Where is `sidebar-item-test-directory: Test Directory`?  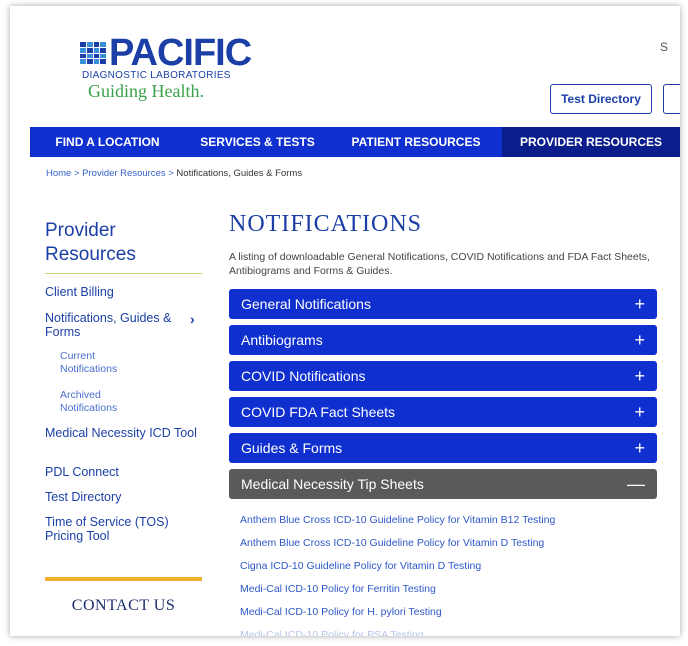
sidebar-item-test-directory: Test Directory is located at coordinates (120, 497).